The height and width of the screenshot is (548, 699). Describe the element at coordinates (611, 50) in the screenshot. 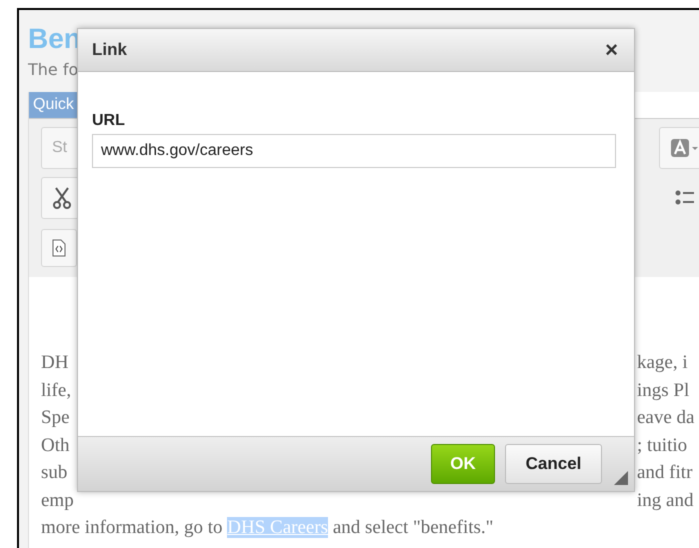

I see `close-button: ×` at that location.